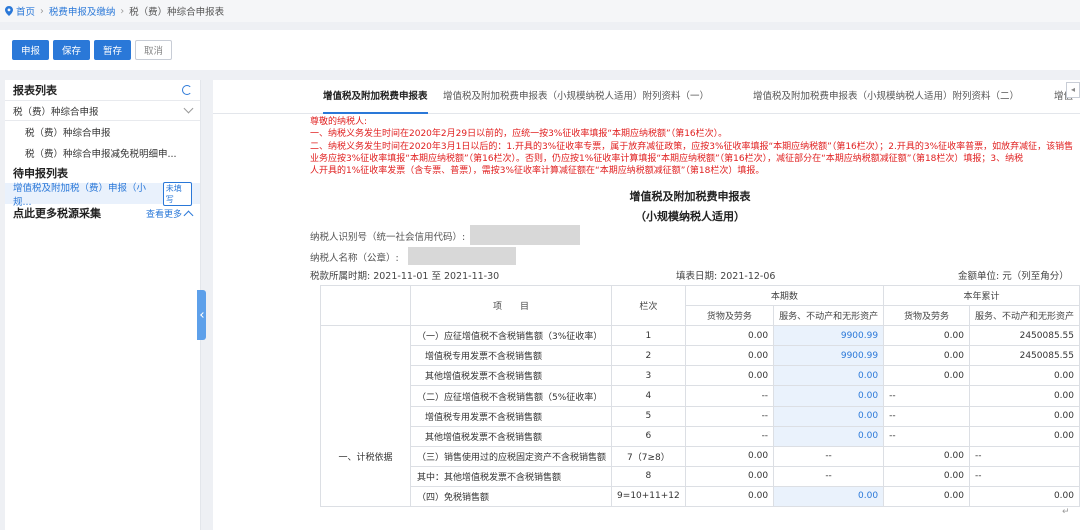 The height and width of the screenshot is (530, 1080). What do you see at coordinates (113, 50) in the screenshot?
I see `temp-save-button: 暂存` at bounding box center [113, 50].